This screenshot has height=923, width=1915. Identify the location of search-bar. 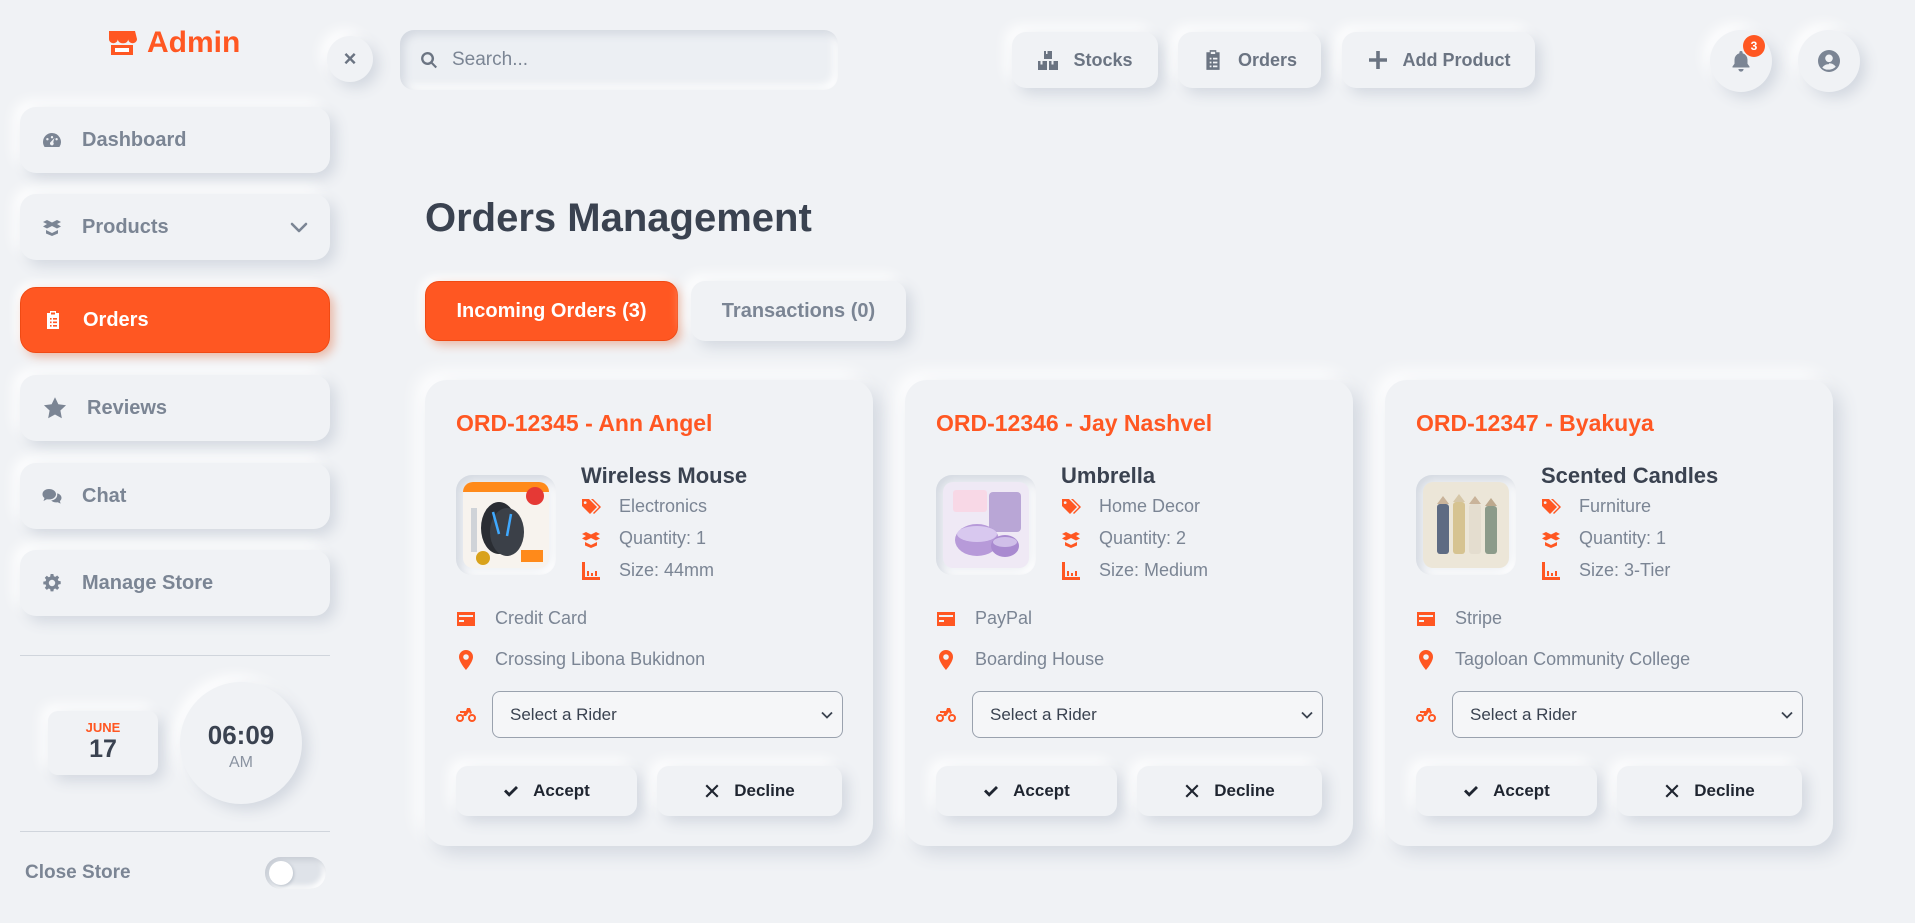
(619, 60).